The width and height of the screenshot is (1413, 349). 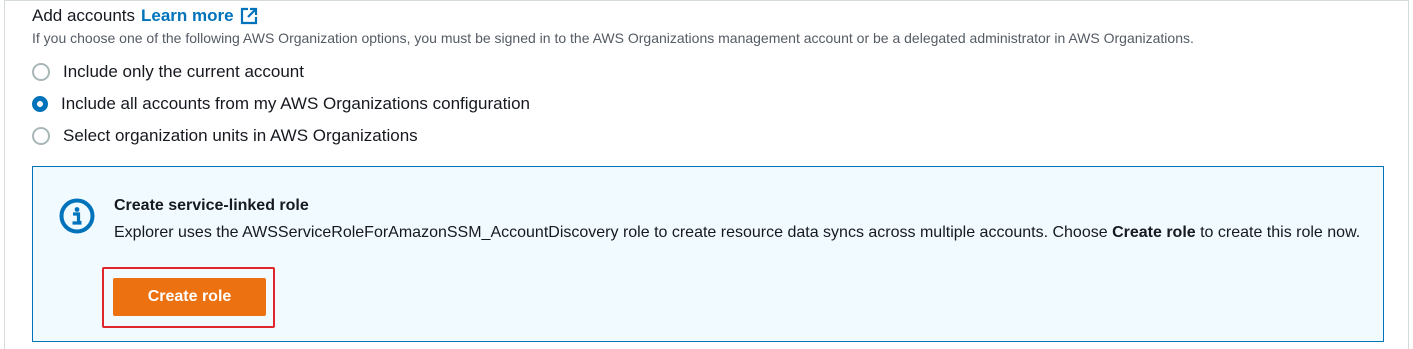 I want to click on radio-label: Include only the current account, so click(x=183, y=71).